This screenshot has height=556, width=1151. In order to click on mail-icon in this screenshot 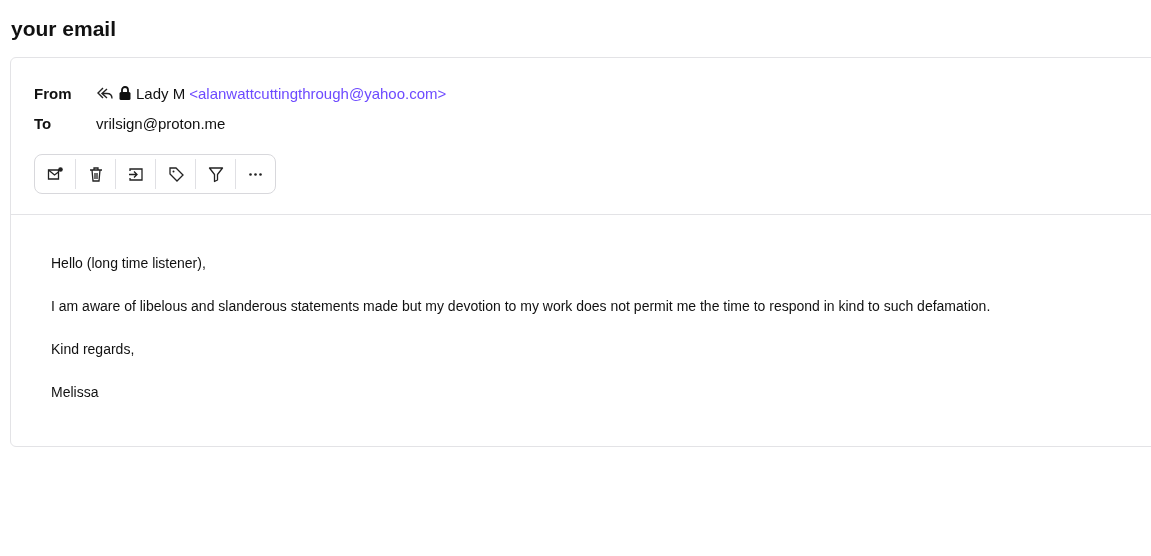, I will do `click(55, 174)`.